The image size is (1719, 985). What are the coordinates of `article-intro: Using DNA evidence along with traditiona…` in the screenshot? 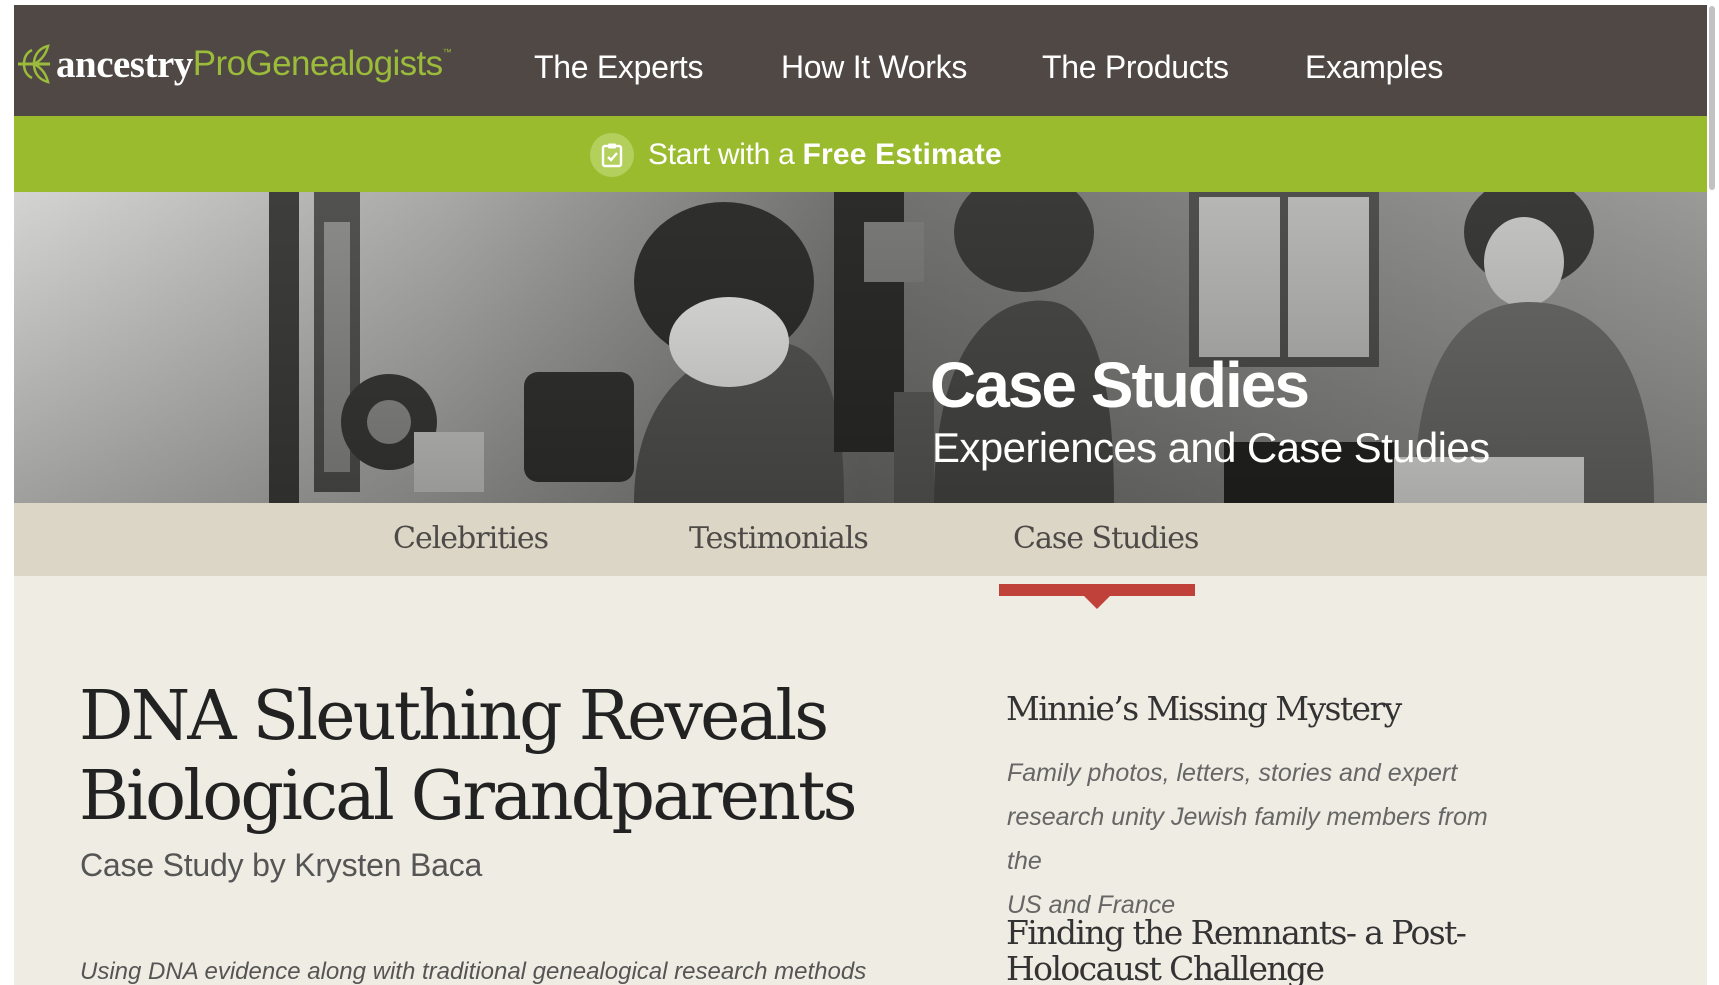 It's located at (473, 971).